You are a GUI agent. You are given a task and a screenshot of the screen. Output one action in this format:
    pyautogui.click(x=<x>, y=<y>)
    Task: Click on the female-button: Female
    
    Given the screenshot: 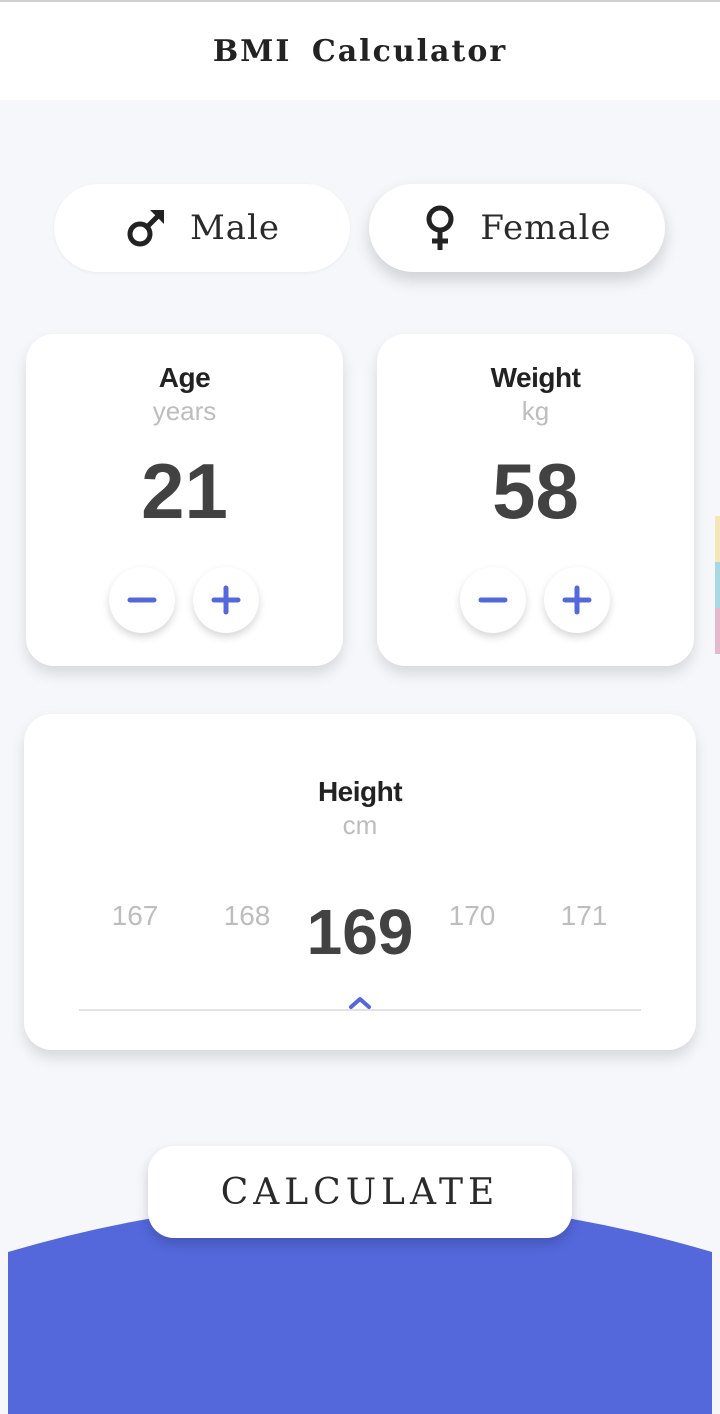 What is the action you would take?
    pyautogui.click(x=517, y=228)
    